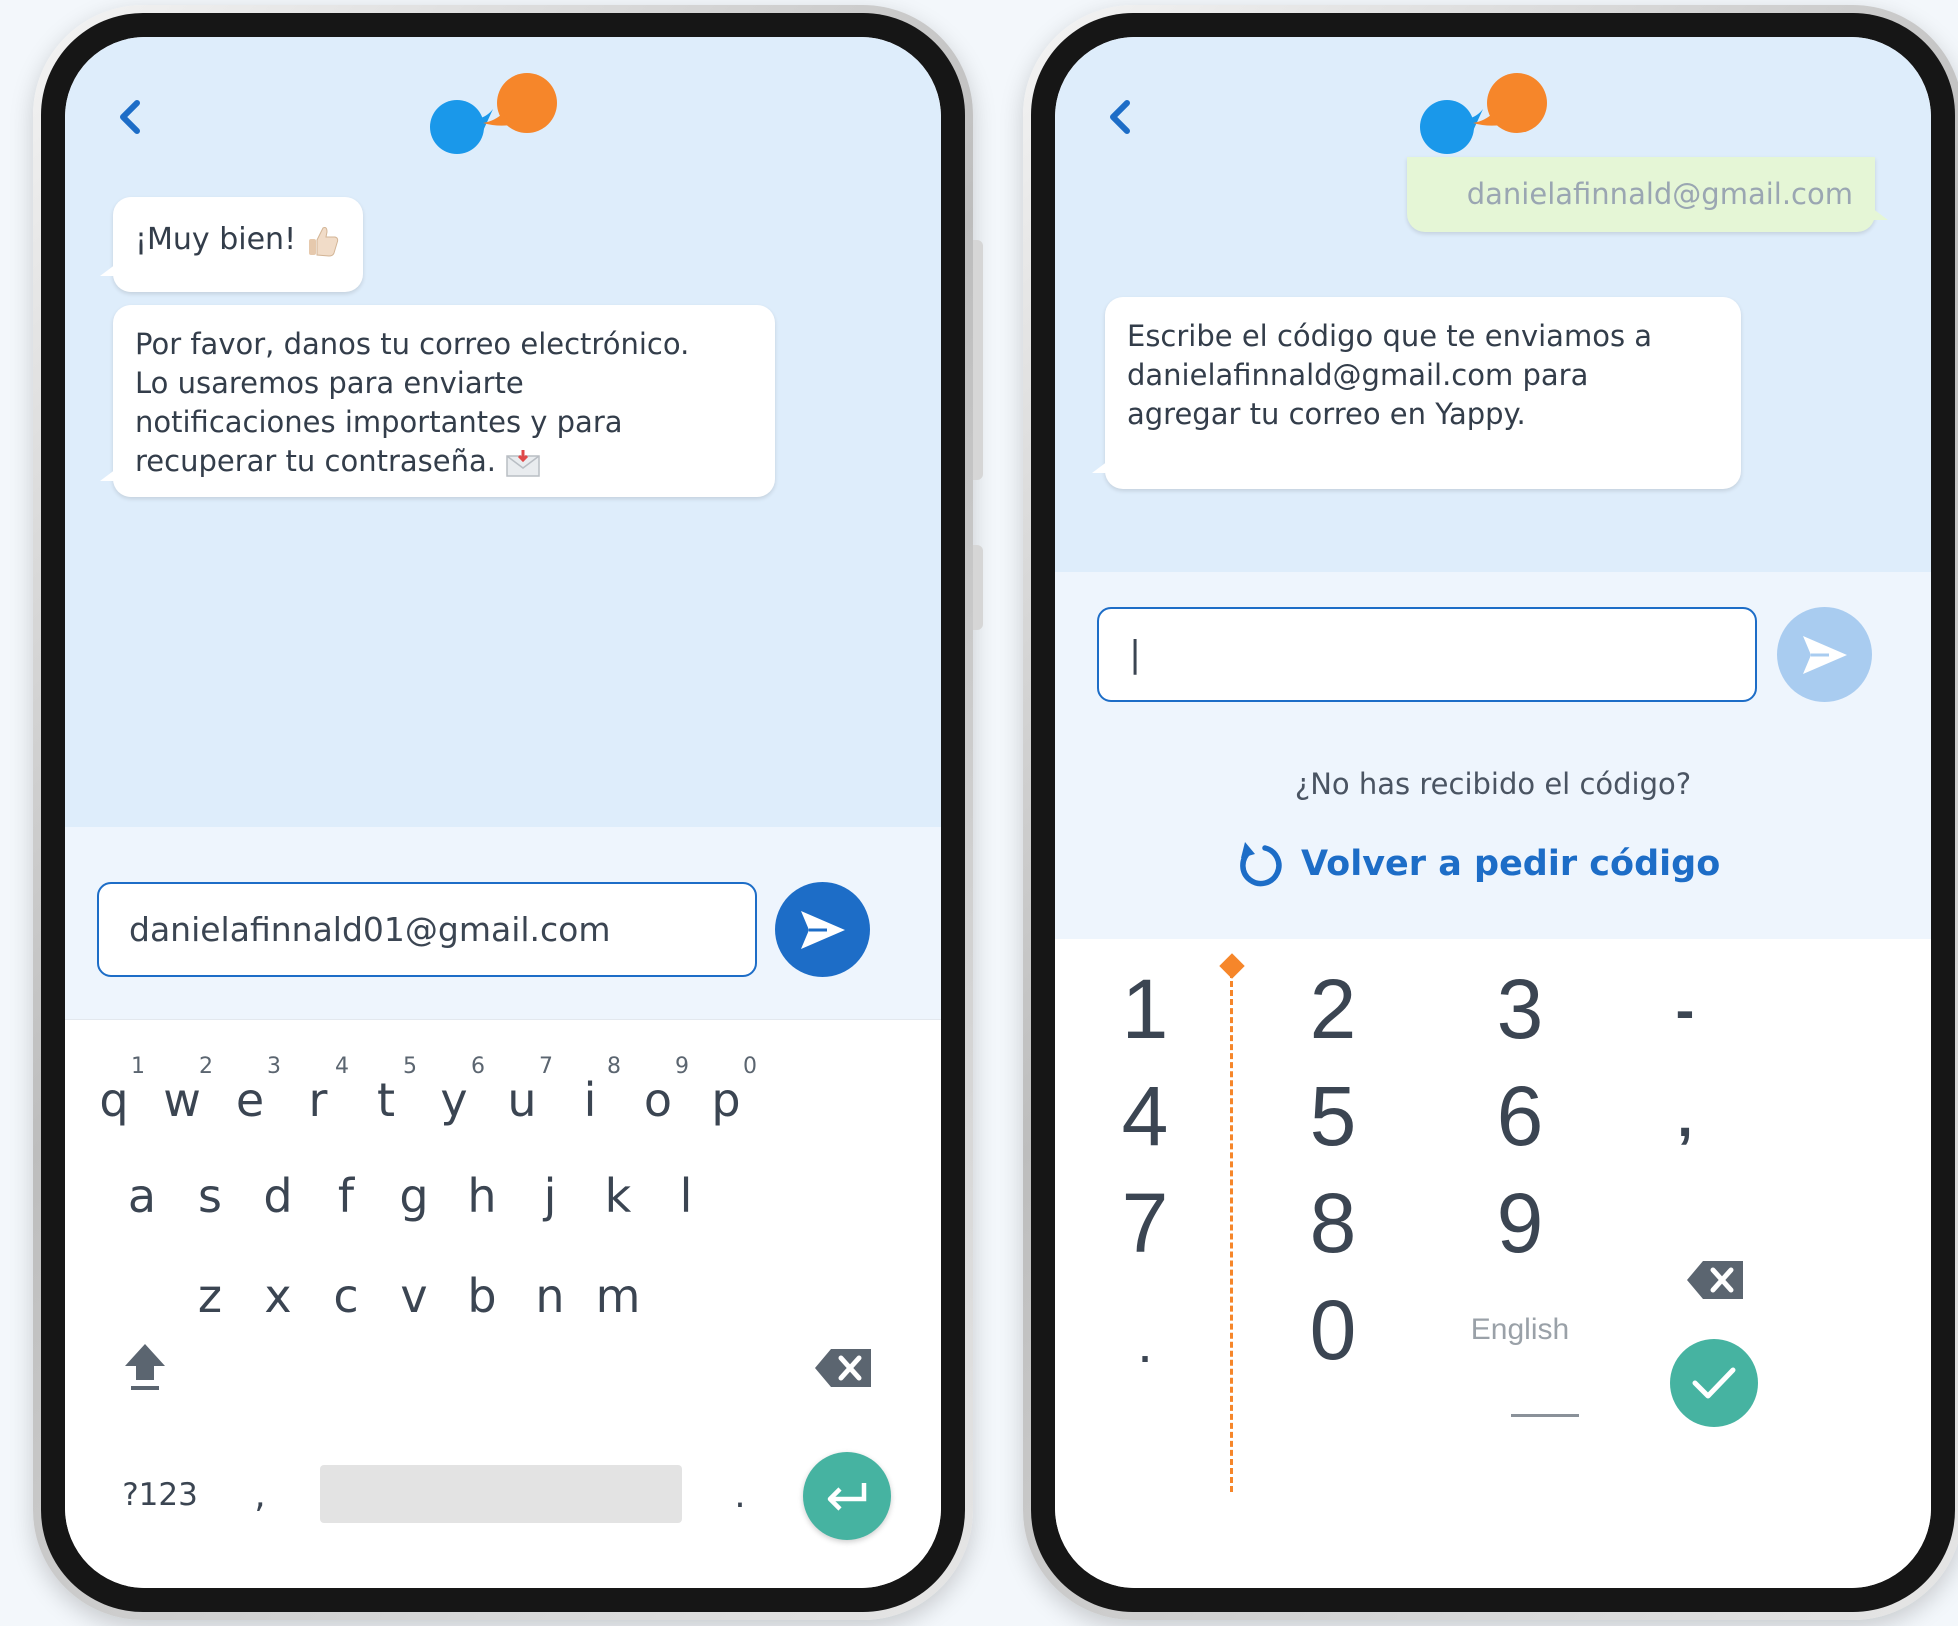 The height and width of the screenshot is (1626, 1958). I want to click on key-e: e3, so click(250, 1097).